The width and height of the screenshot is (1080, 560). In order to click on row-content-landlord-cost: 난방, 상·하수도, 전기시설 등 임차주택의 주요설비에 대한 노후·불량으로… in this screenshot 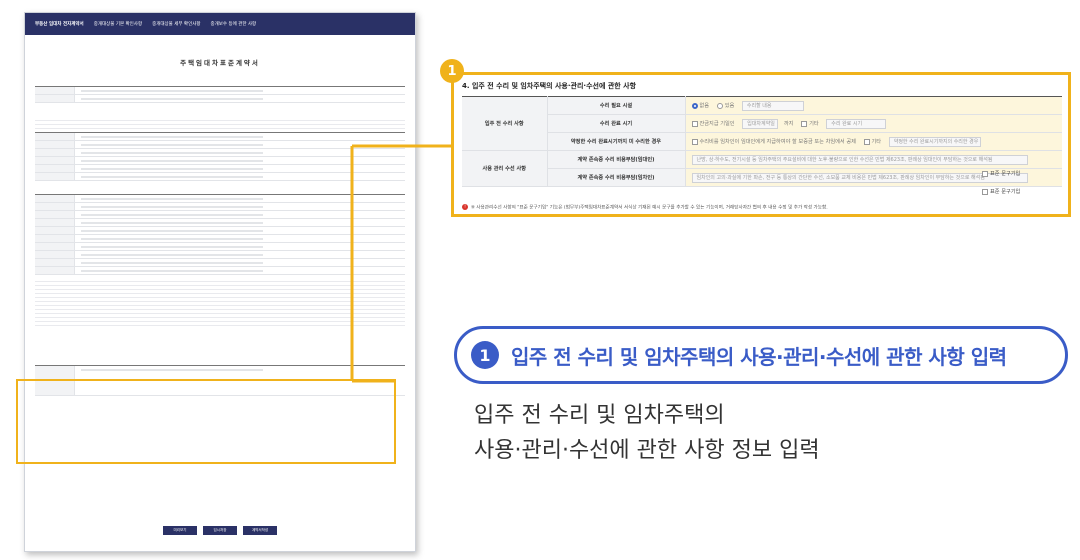, I will do `click(873, 159)`.